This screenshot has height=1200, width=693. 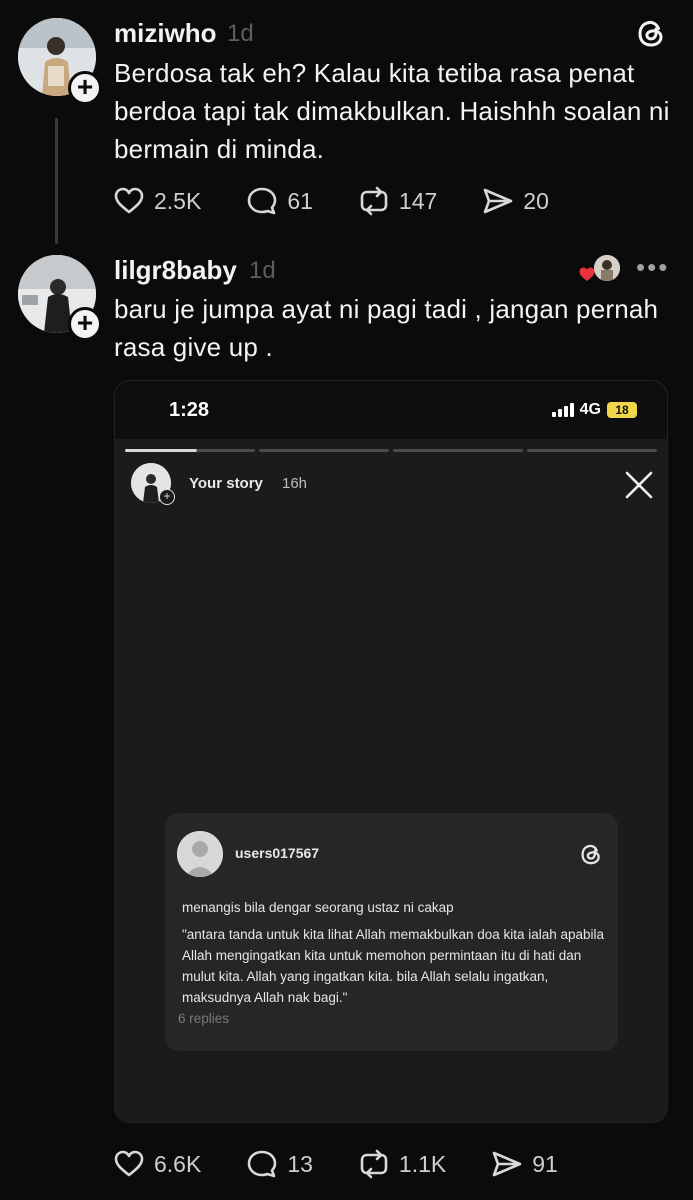 What do you see at coordinates (391, 410) in the screenshot?
I see `status-bar: 1:28 4G 18` at bounding box center [391, 410].